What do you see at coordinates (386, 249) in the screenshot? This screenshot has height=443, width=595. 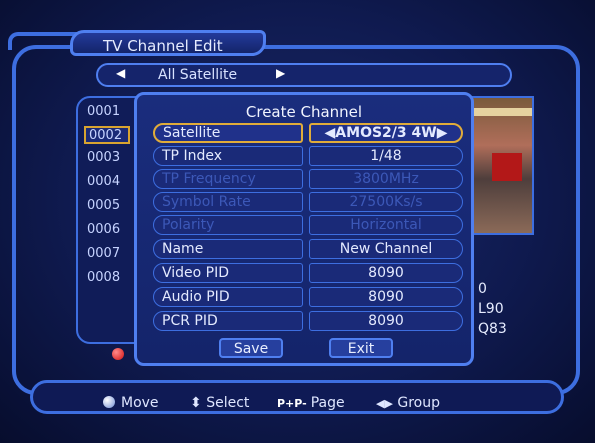 I see `field-value: New Channel` at bounding box center [386, 249].